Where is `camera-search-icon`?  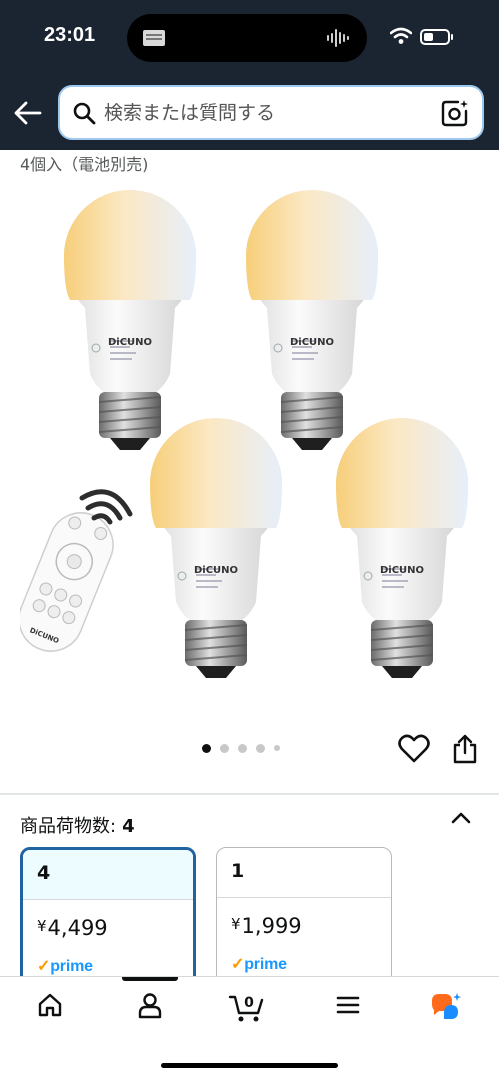
camera-search-icon is located at coordinates (455, 113).